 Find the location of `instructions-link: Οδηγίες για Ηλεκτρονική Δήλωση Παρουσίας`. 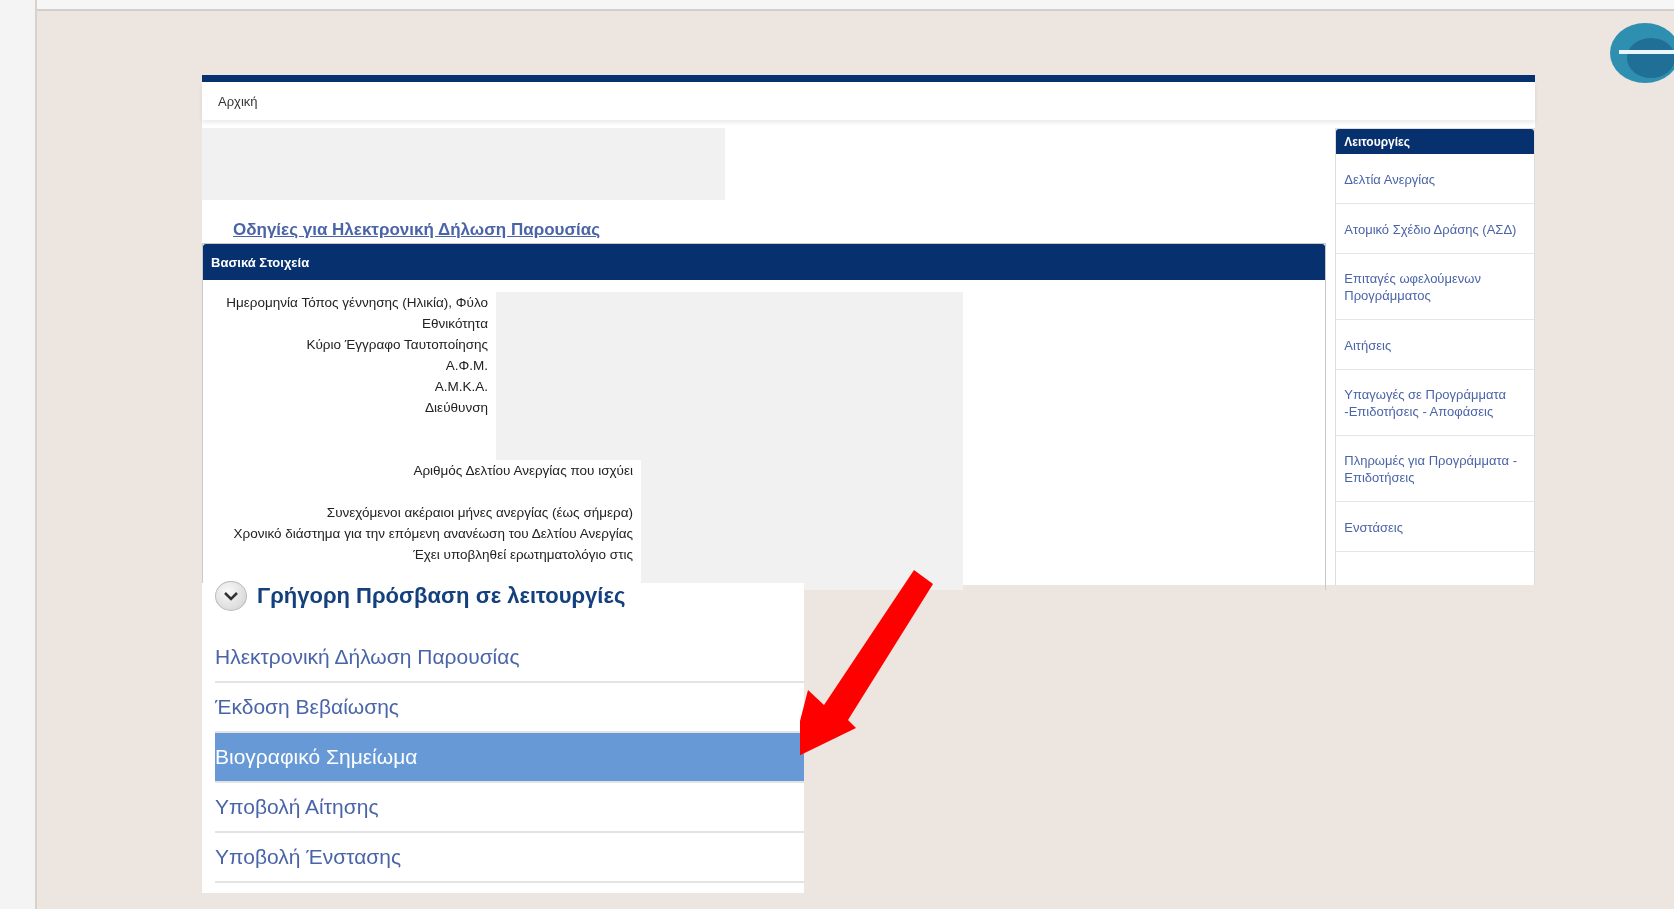

instructions-link: Οδηγίες για Ηλεκτρονική Δήλωση Παρουσίας is located at coordinates (417, 230).